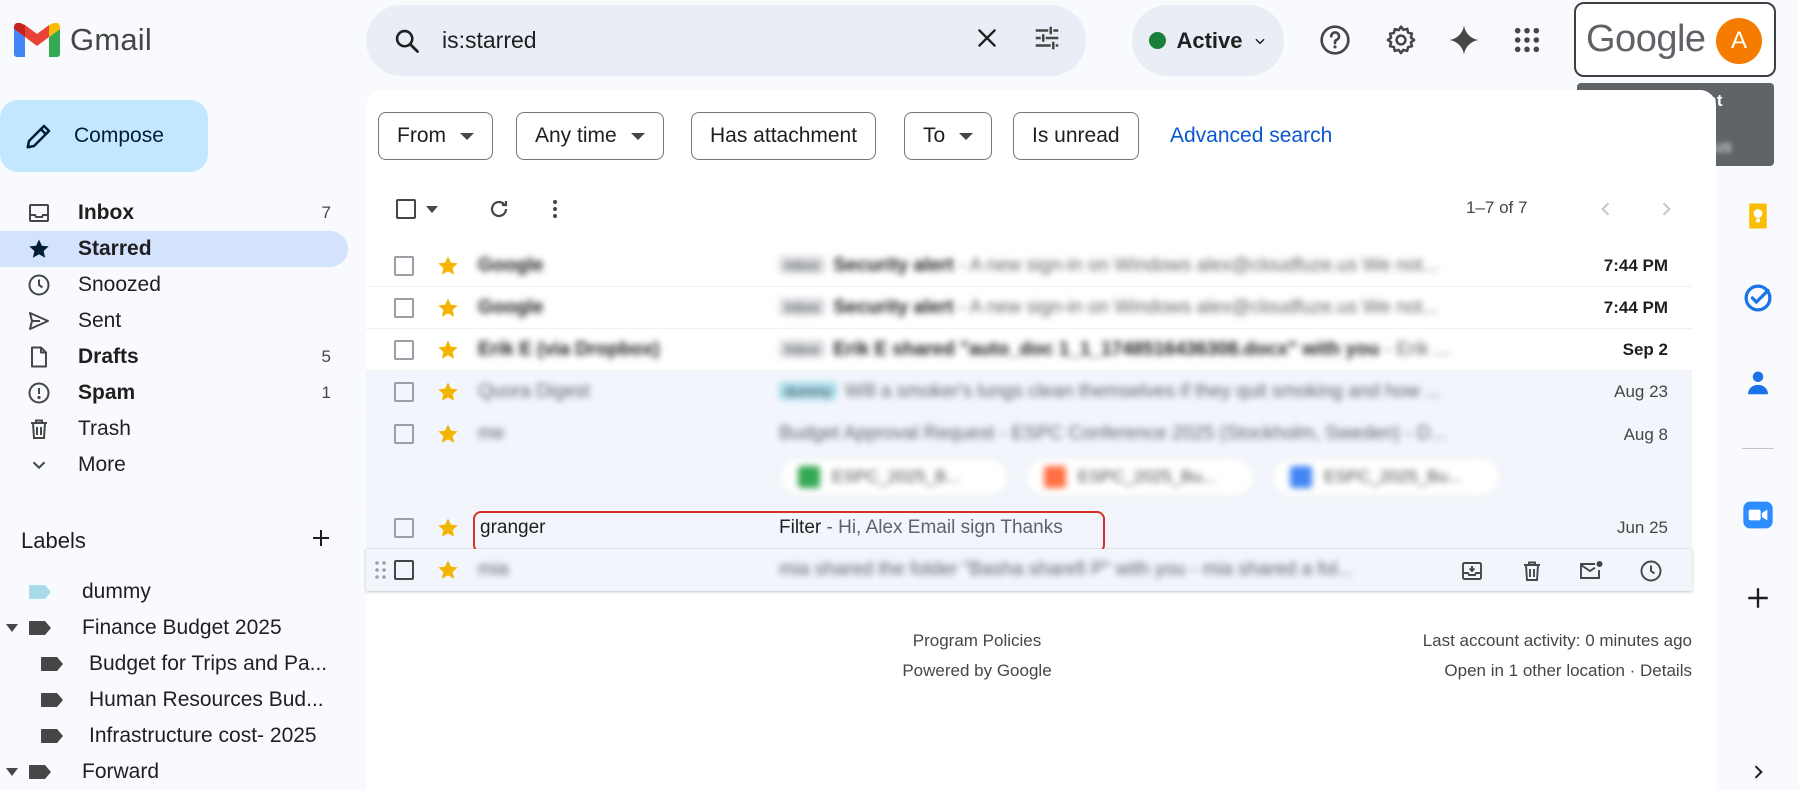 The image size is (1799, 790). What do you see at coordinates (1251, 136) in the screenshot?
I see `advanced-search-link: Advanced search` at bounding box center [1251, 136].